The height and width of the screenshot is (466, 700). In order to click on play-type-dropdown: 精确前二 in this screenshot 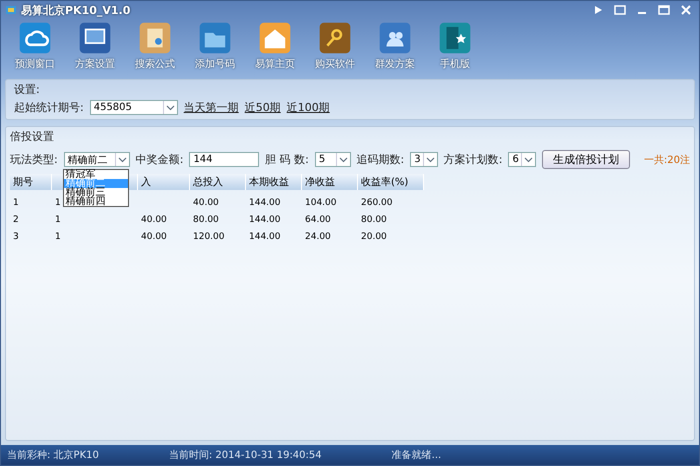, I will do `click(97, 159)`.